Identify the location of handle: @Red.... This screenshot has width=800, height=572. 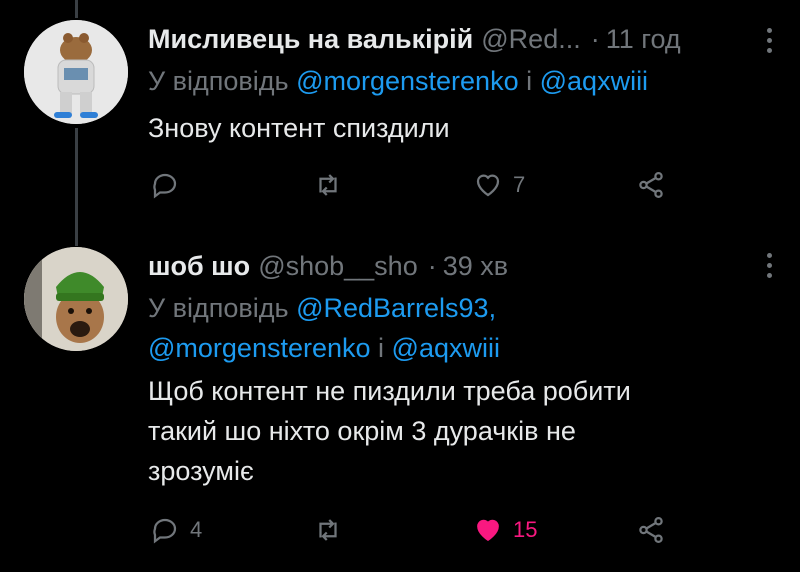
(530, 39).